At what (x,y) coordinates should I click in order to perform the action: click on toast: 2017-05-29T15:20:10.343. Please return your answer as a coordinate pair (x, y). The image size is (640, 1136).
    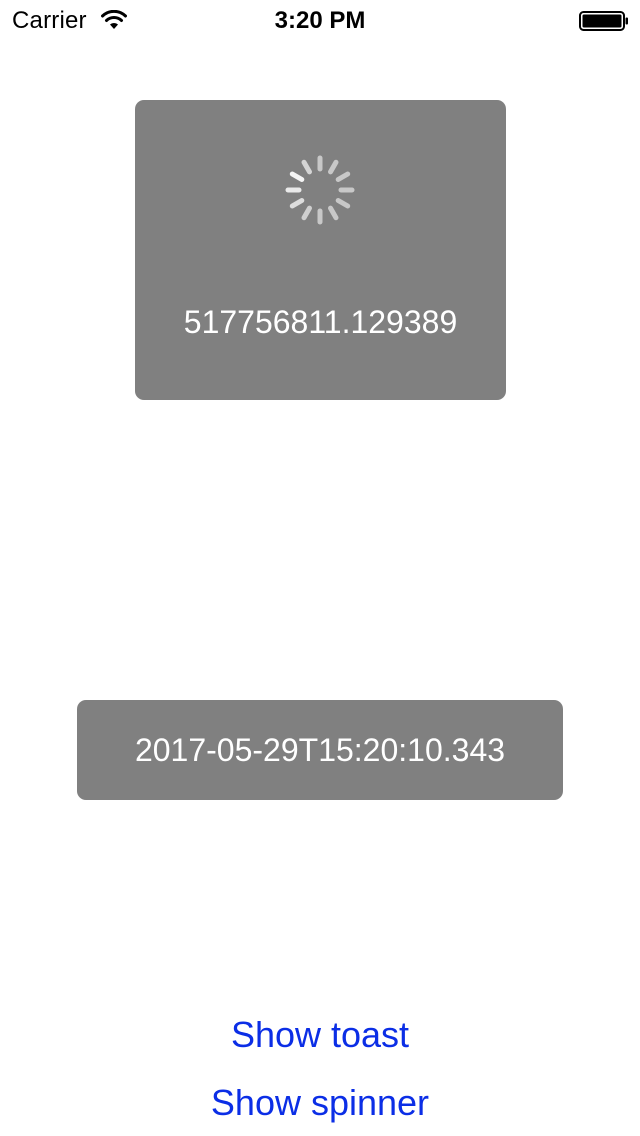
    Looking at the image, I should click on (320, 750).